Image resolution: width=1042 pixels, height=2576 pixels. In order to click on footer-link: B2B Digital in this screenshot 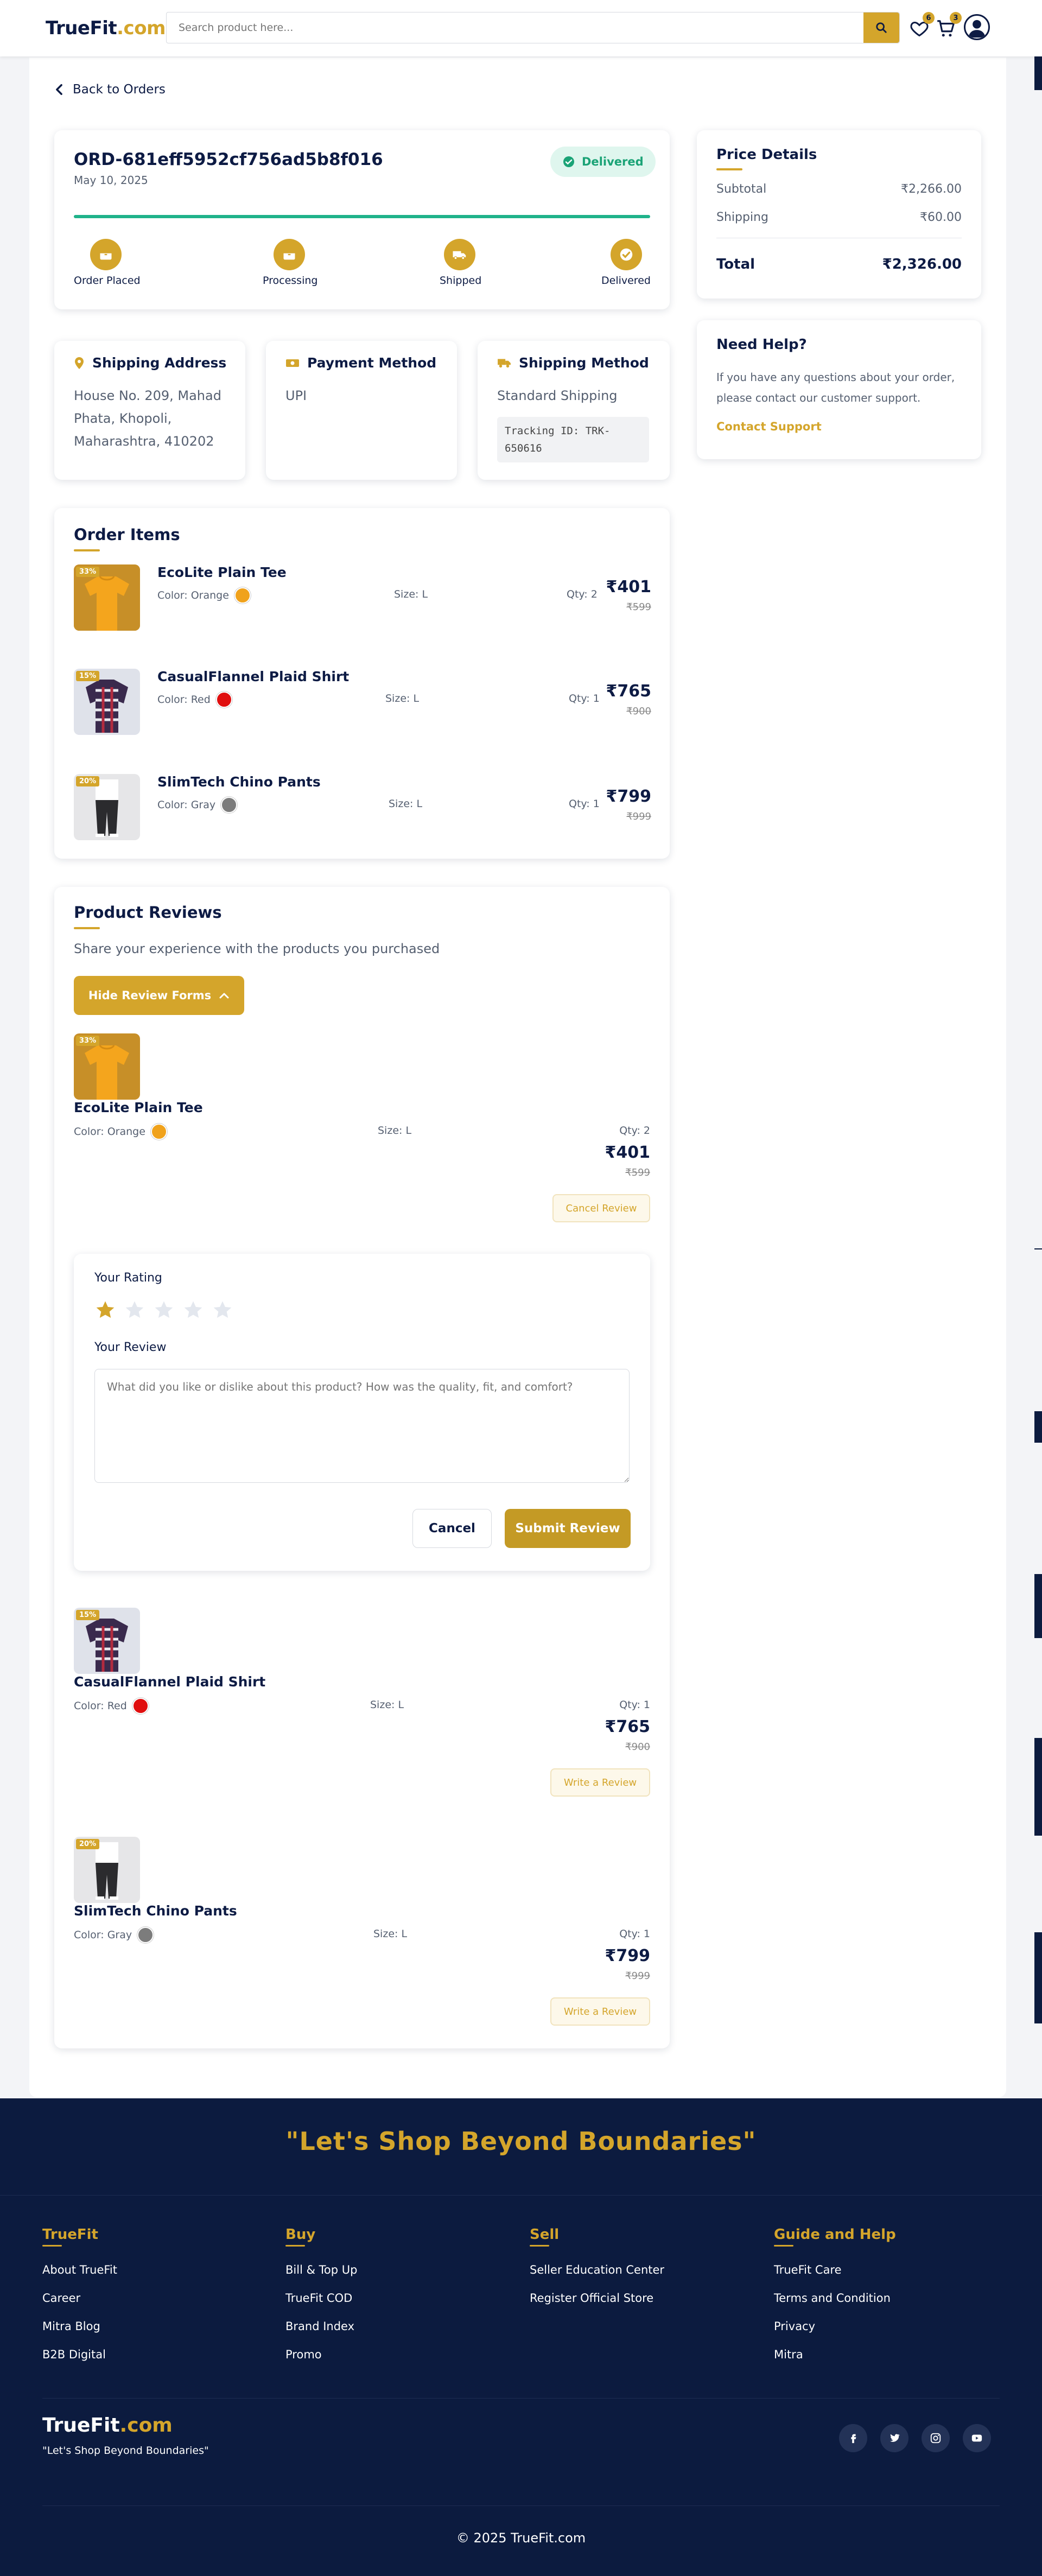, I will do `click(74, 2354)`.